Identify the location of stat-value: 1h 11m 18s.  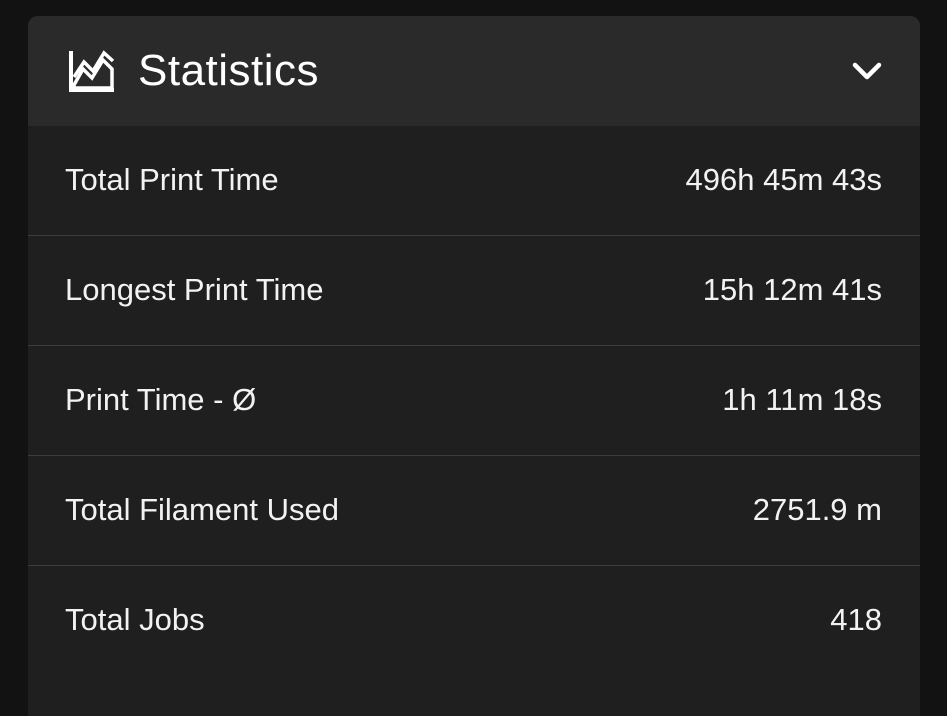
(802, 399).